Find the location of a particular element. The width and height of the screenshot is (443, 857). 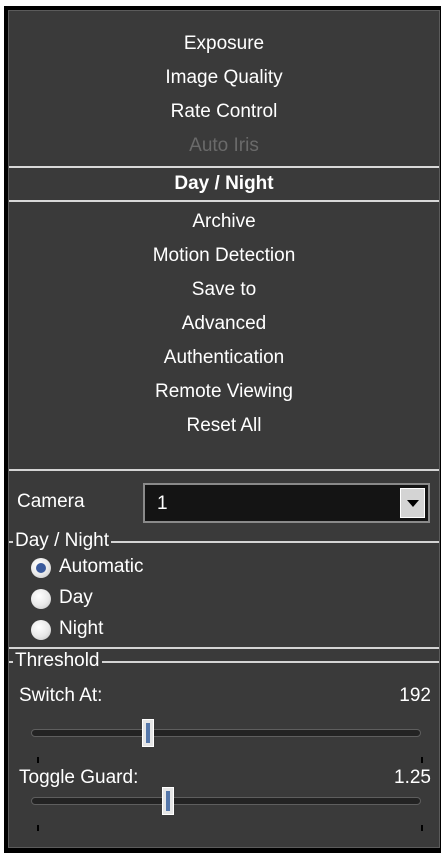

group-divider is located at coordinates (224, 648).